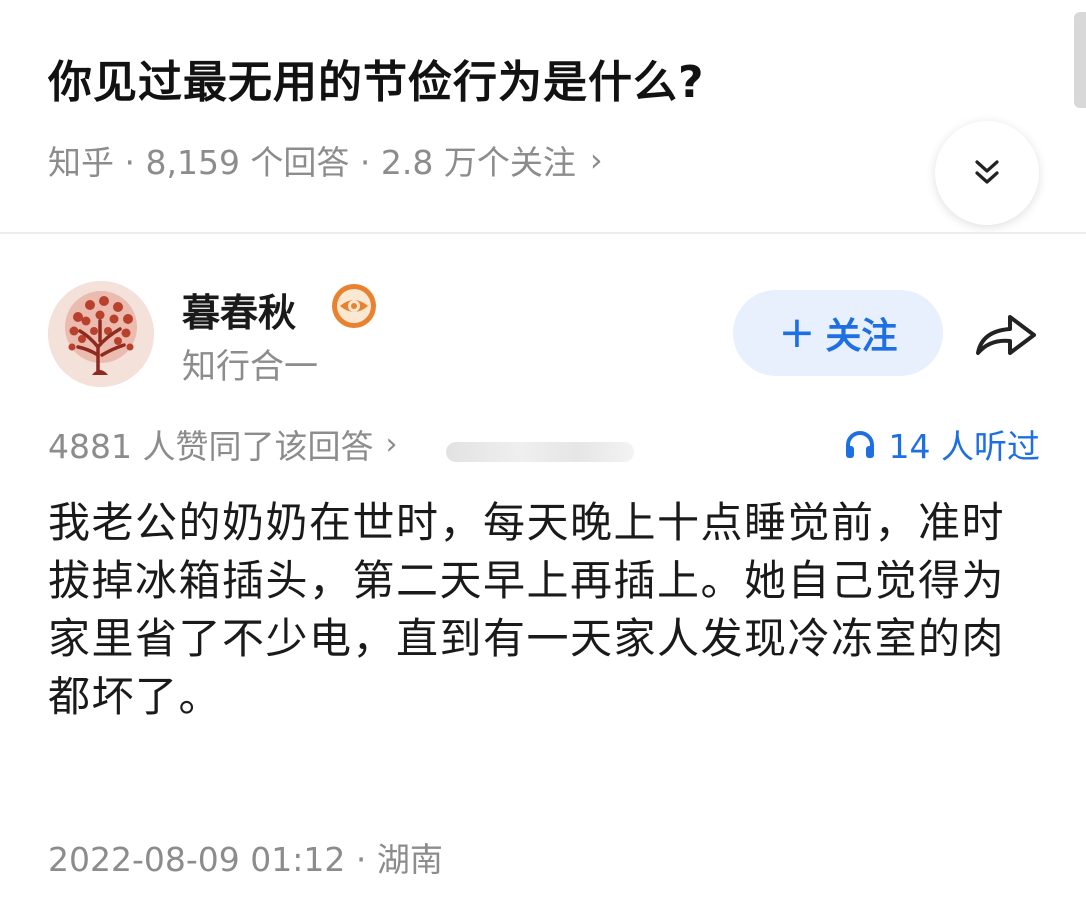 This screenshot has height=910, width=1086. Describe the element at coordinates (312, 162) in the screenshot. I see `question-meta-text: 知乎 · 8,159 个回答 · 2.8 万个关注` at that location.